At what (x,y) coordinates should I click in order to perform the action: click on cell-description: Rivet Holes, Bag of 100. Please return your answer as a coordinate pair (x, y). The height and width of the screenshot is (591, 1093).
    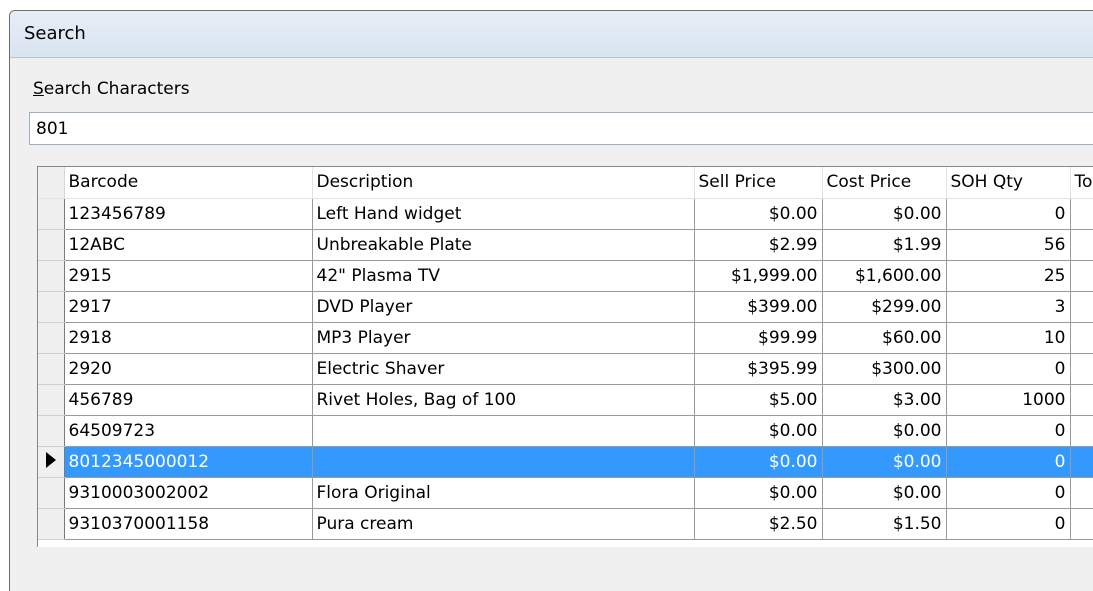
    Looking at the image, I should click on (503, 400).